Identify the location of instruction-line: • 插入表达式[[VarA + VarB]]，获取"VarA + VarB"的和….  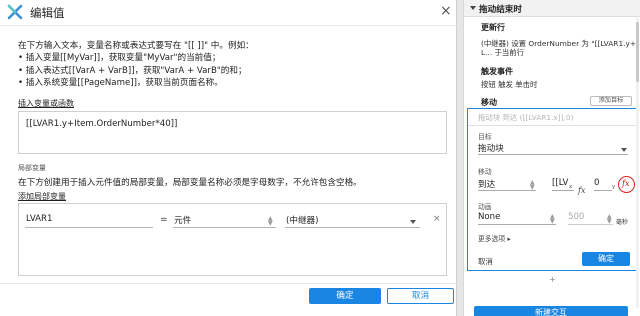
(132, 70).